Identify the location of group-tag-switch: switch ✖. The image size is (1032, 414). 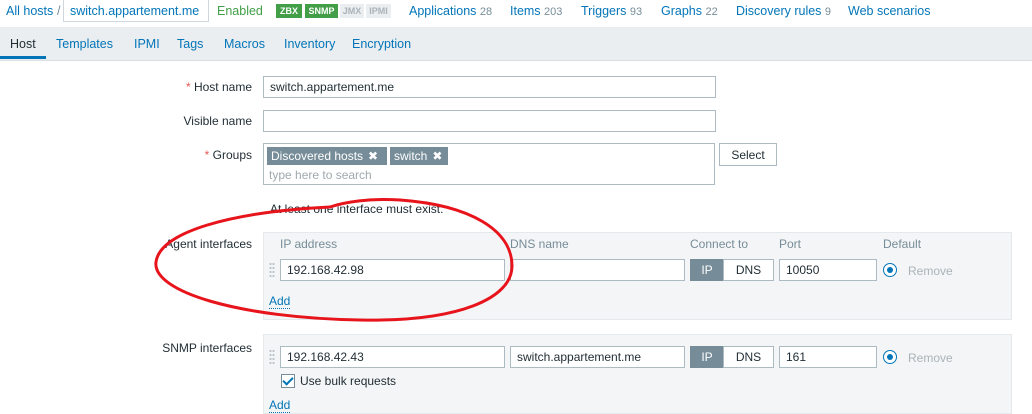
(419, 156).